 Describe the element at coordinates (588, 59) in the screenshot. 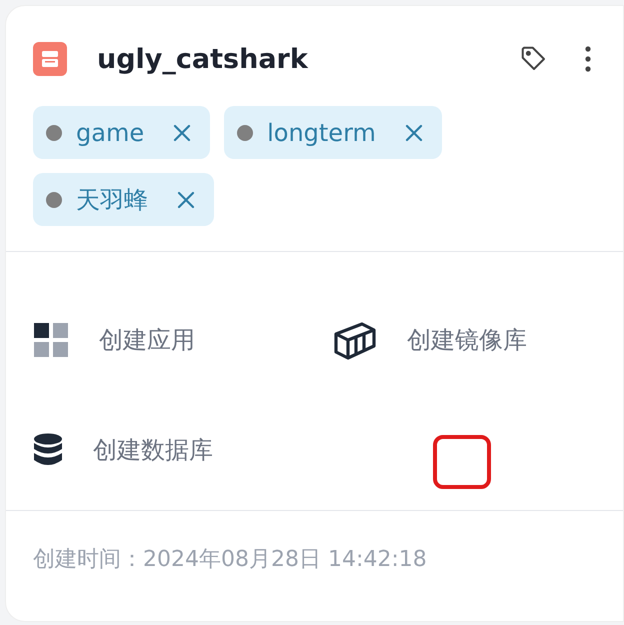

I see `more-icon` at that location.